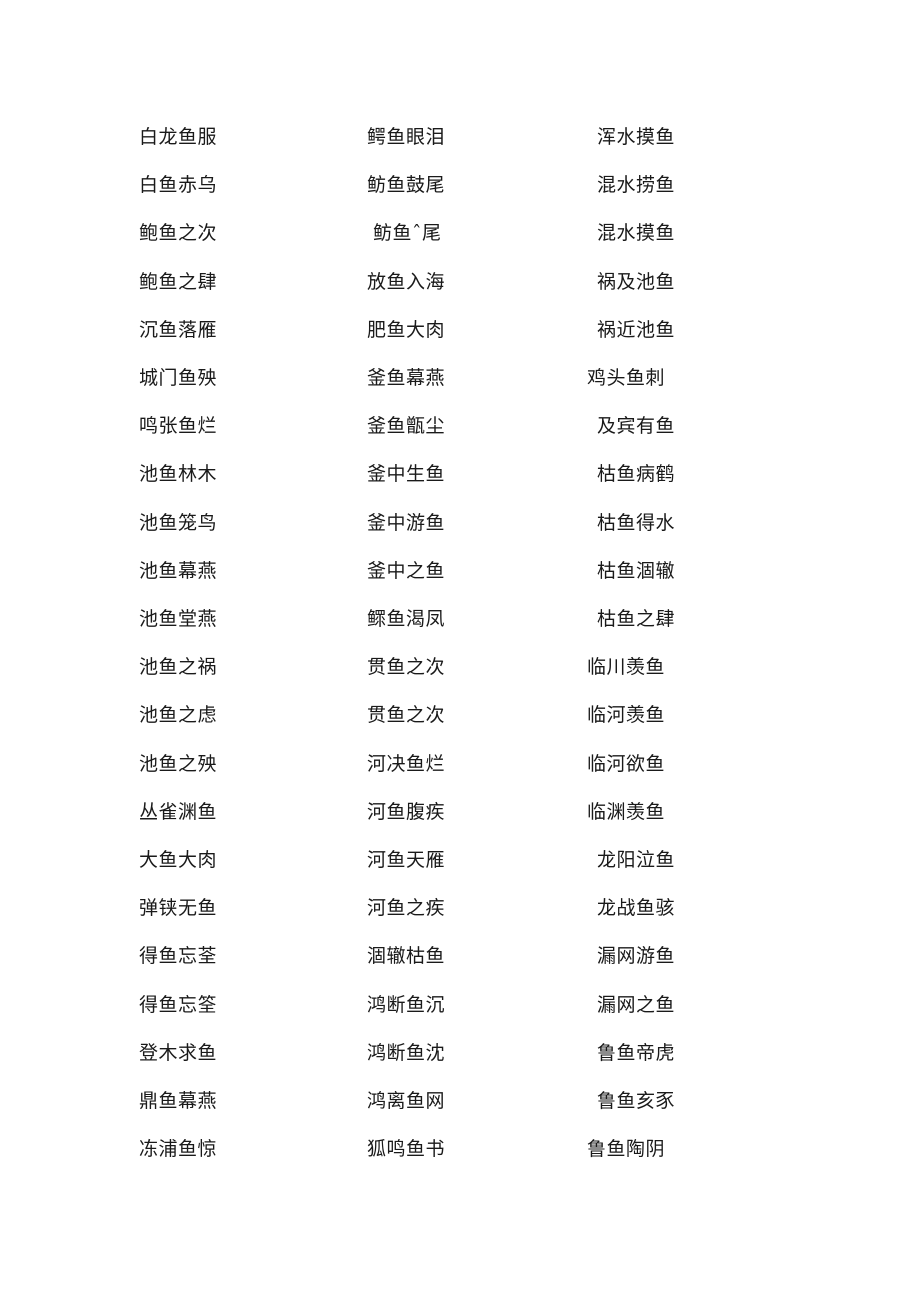 The width and height of the screenshot is (920, 1301). I want to click on idiom-cell: 漏网之鱼, so click(636, 1004).